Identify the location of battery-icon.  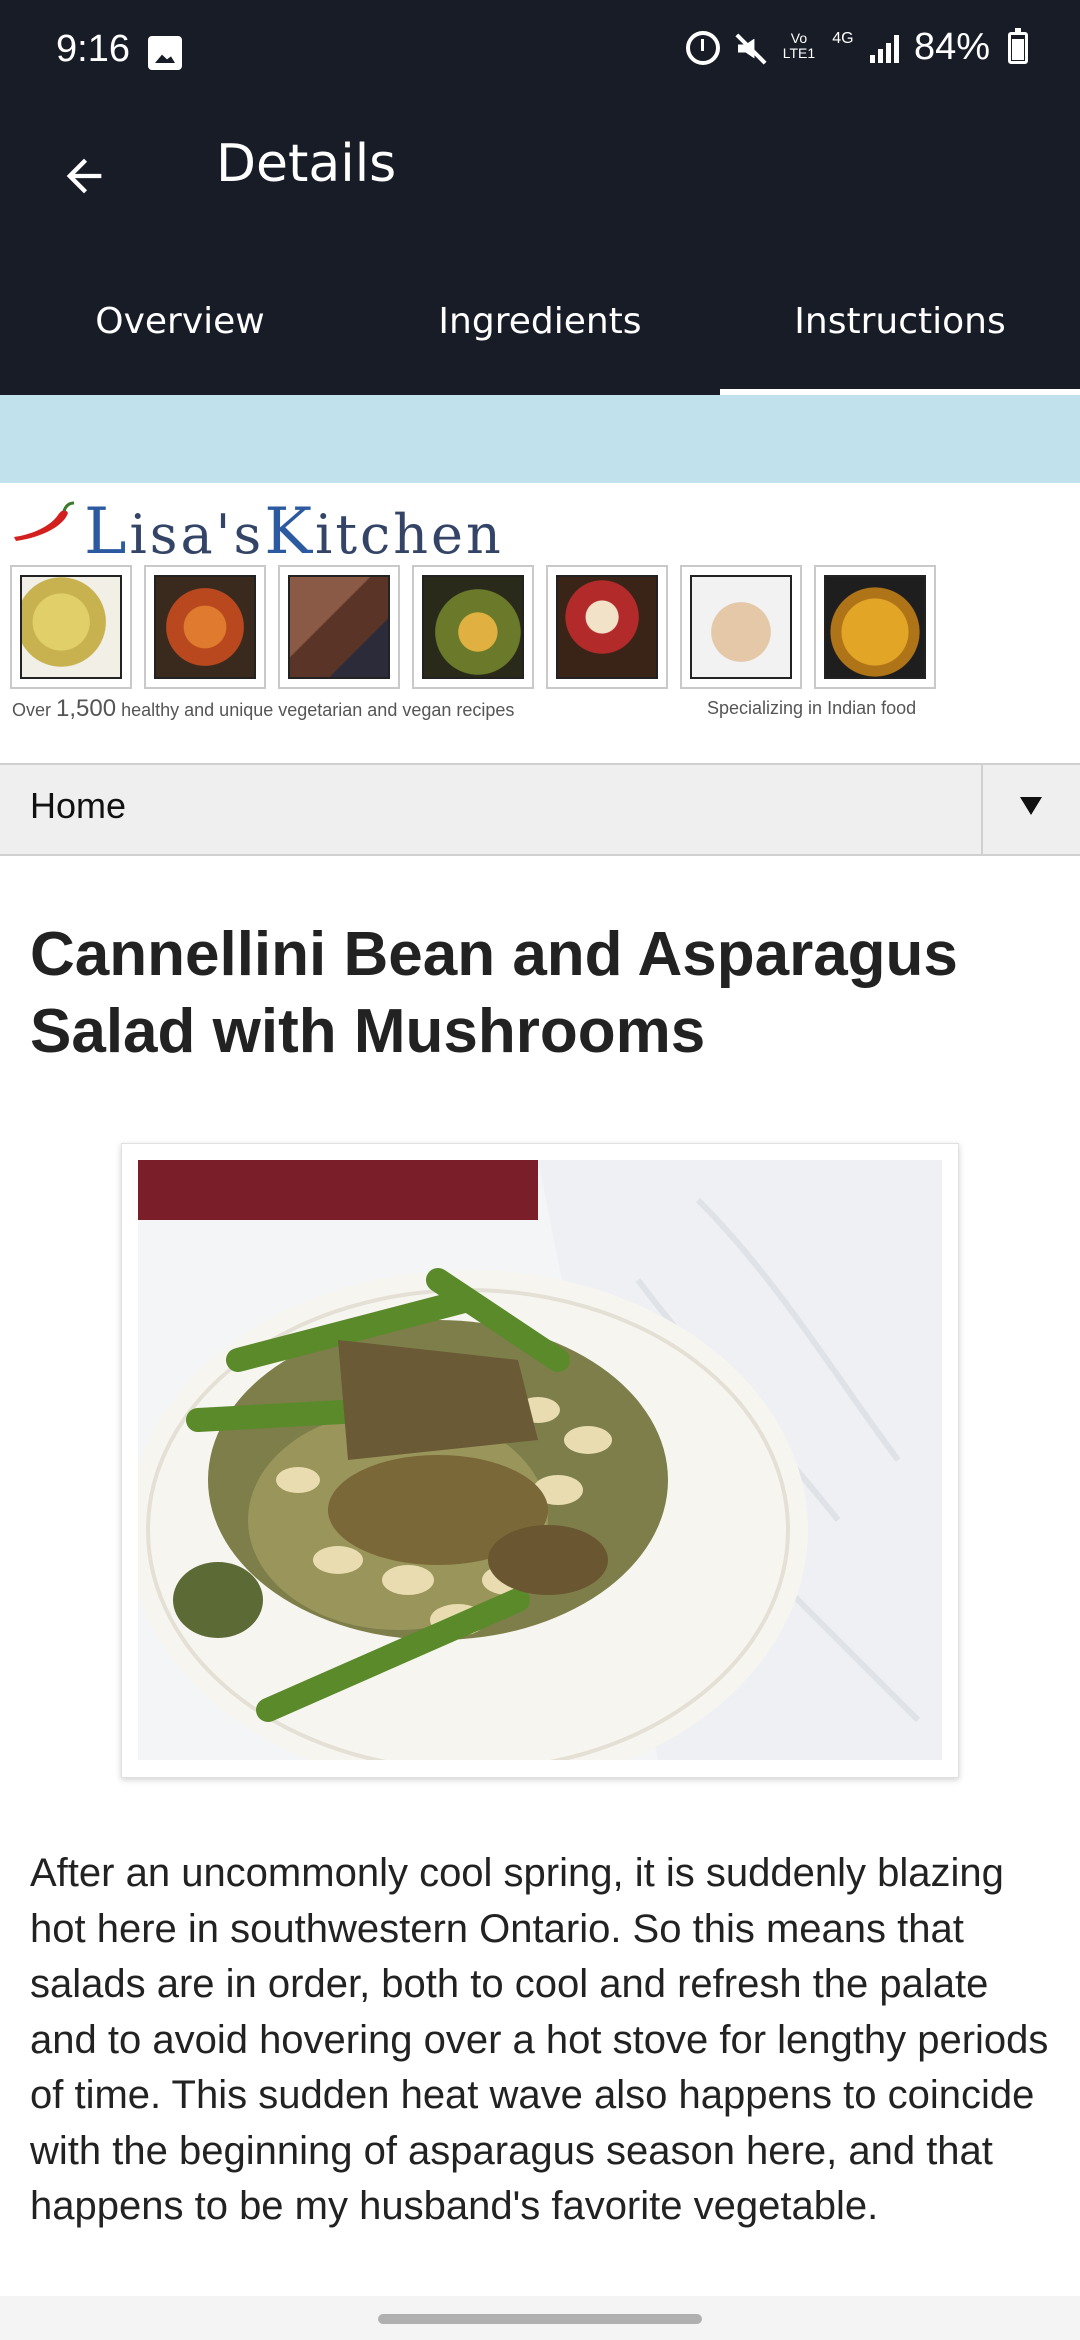
(1018, 45).